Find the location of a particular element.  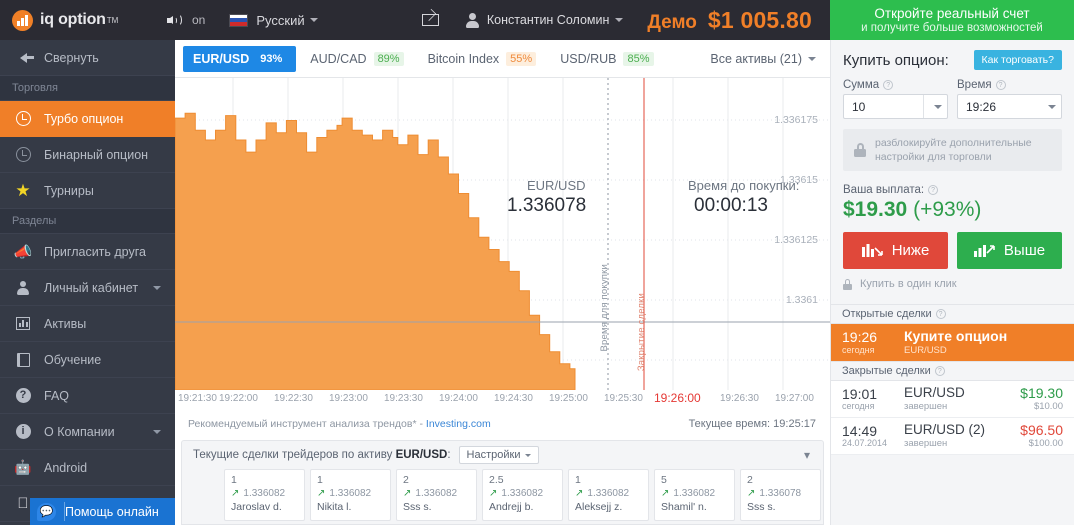

all-assets-dropdown: Все активы (21) is located at coordinates (763, 59).